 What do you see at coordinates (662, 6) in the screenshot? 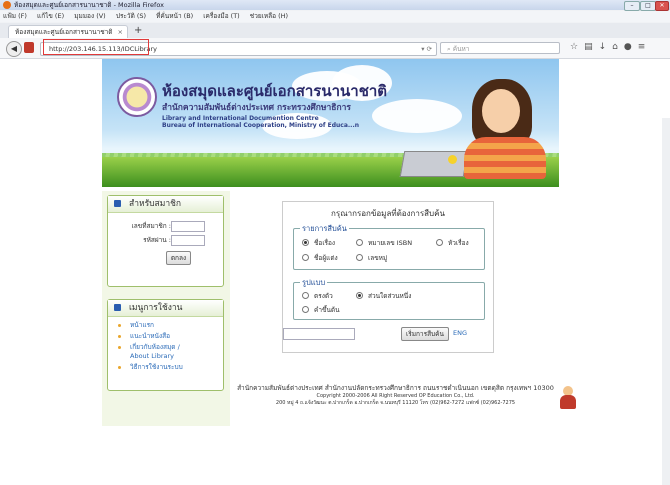
I see `close-window-button: ✕` at bounding box center [662, 6].